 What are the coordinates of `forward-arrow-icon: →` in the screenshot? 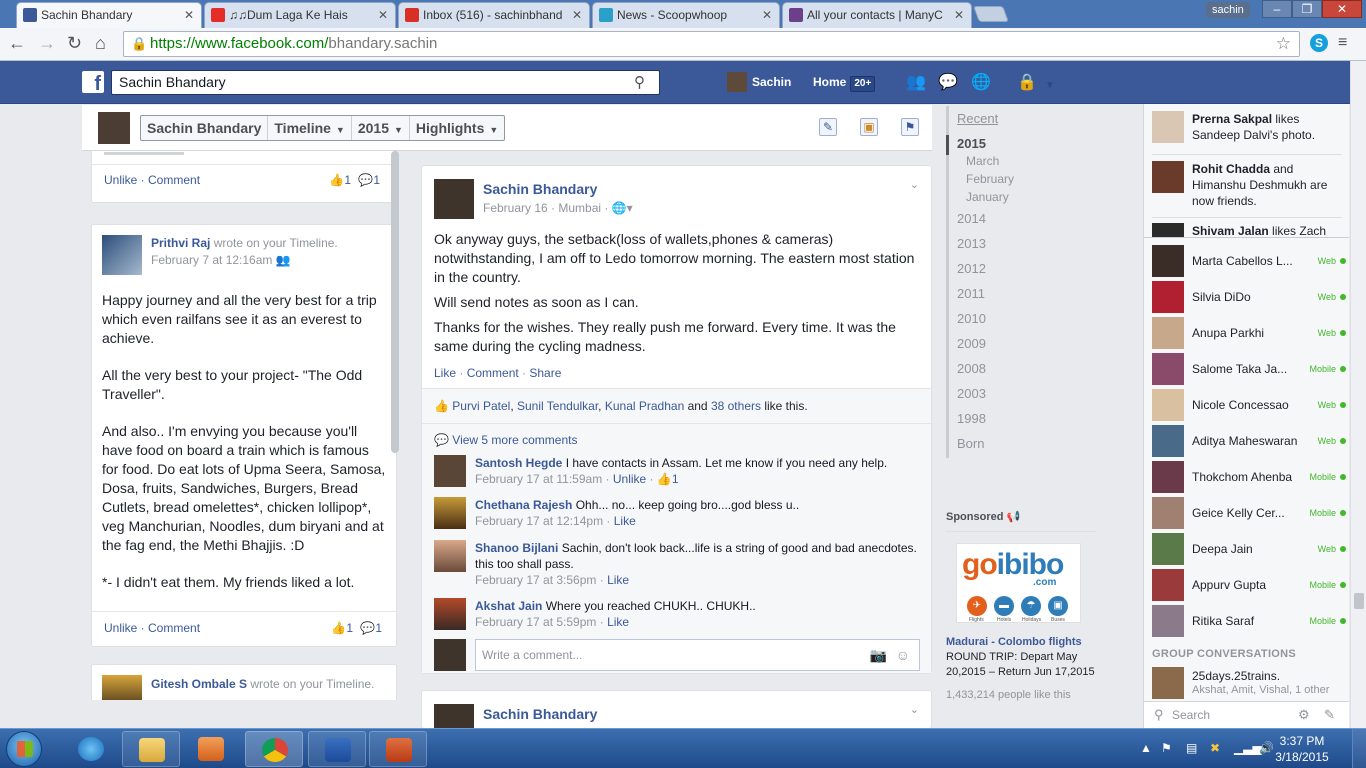 It's located at (47, 43).